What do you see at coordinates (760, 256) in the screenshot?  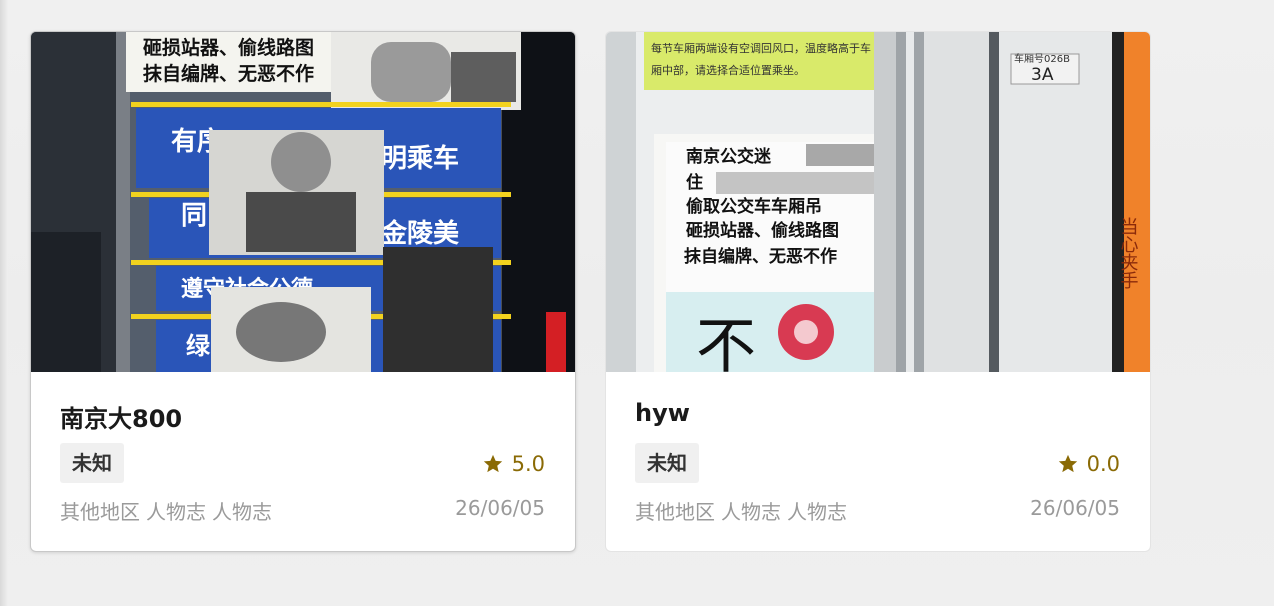 I see `notice-line-5: 抹自编牌、无恶不作` at bounding box center [760, 256].